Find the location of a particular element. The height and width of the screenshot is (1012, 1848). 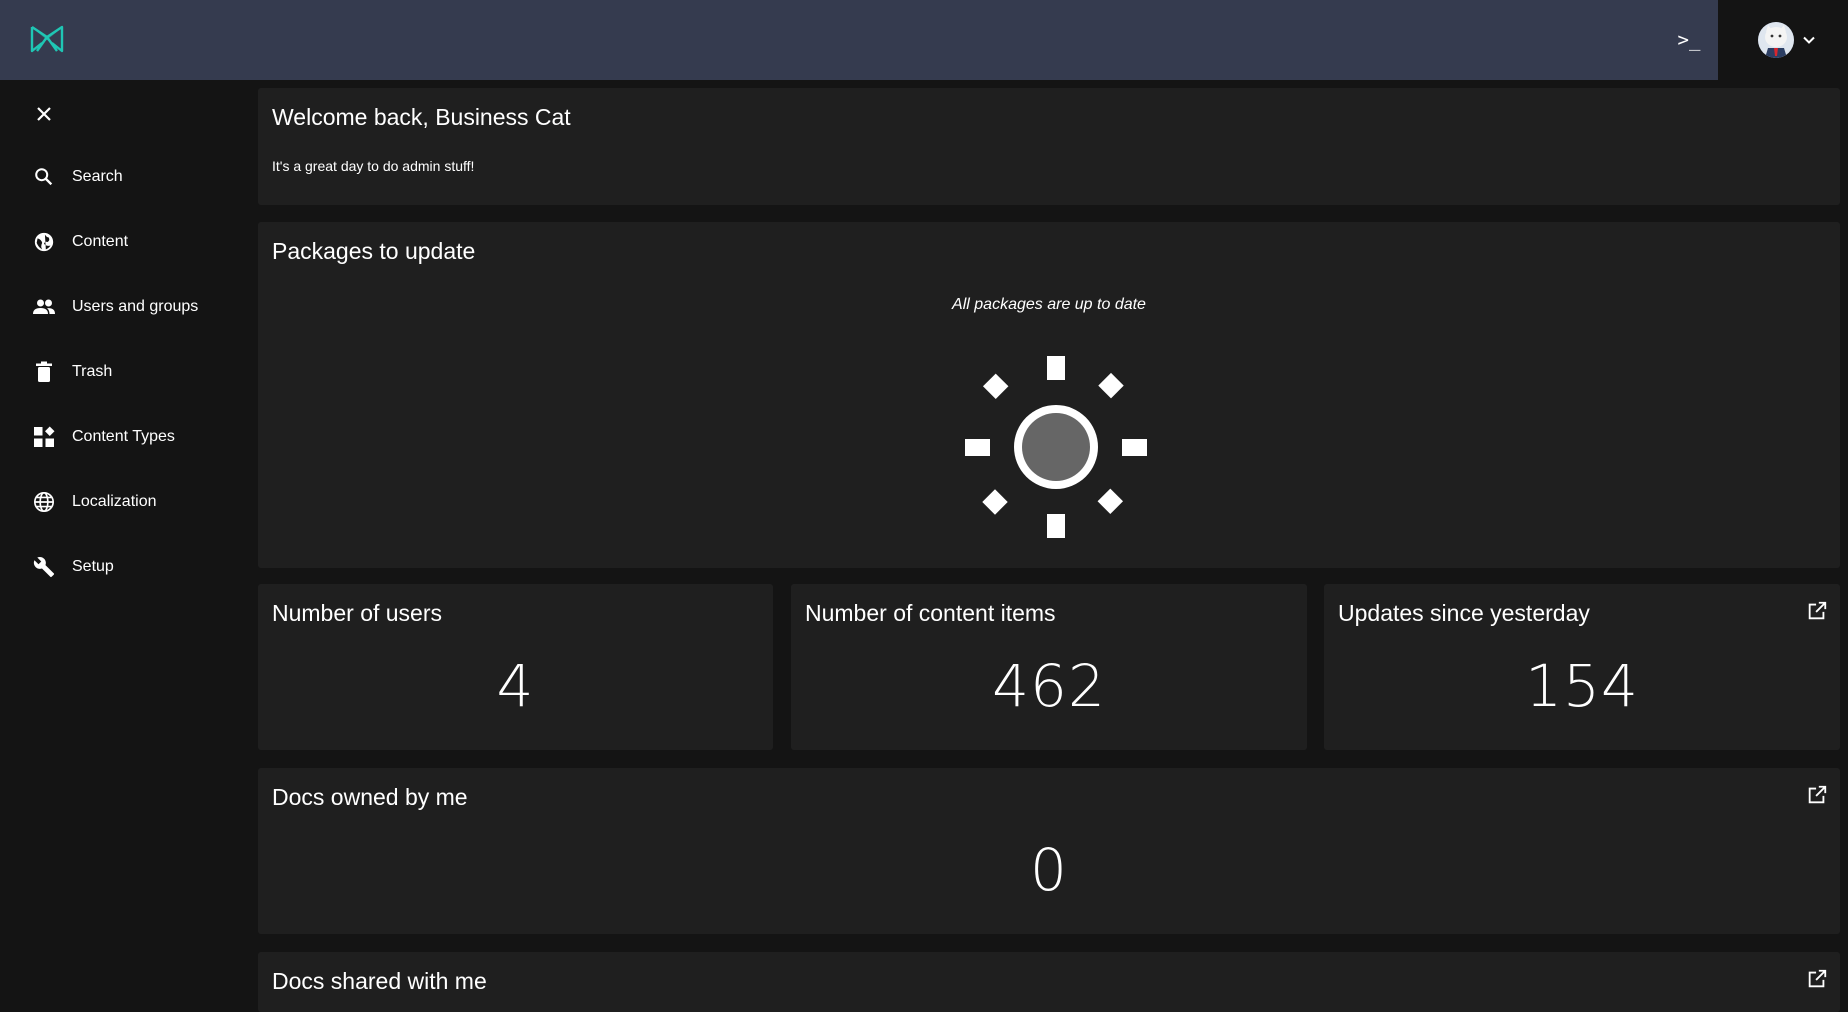

sun-icon is located at coordinates (1056, 447).